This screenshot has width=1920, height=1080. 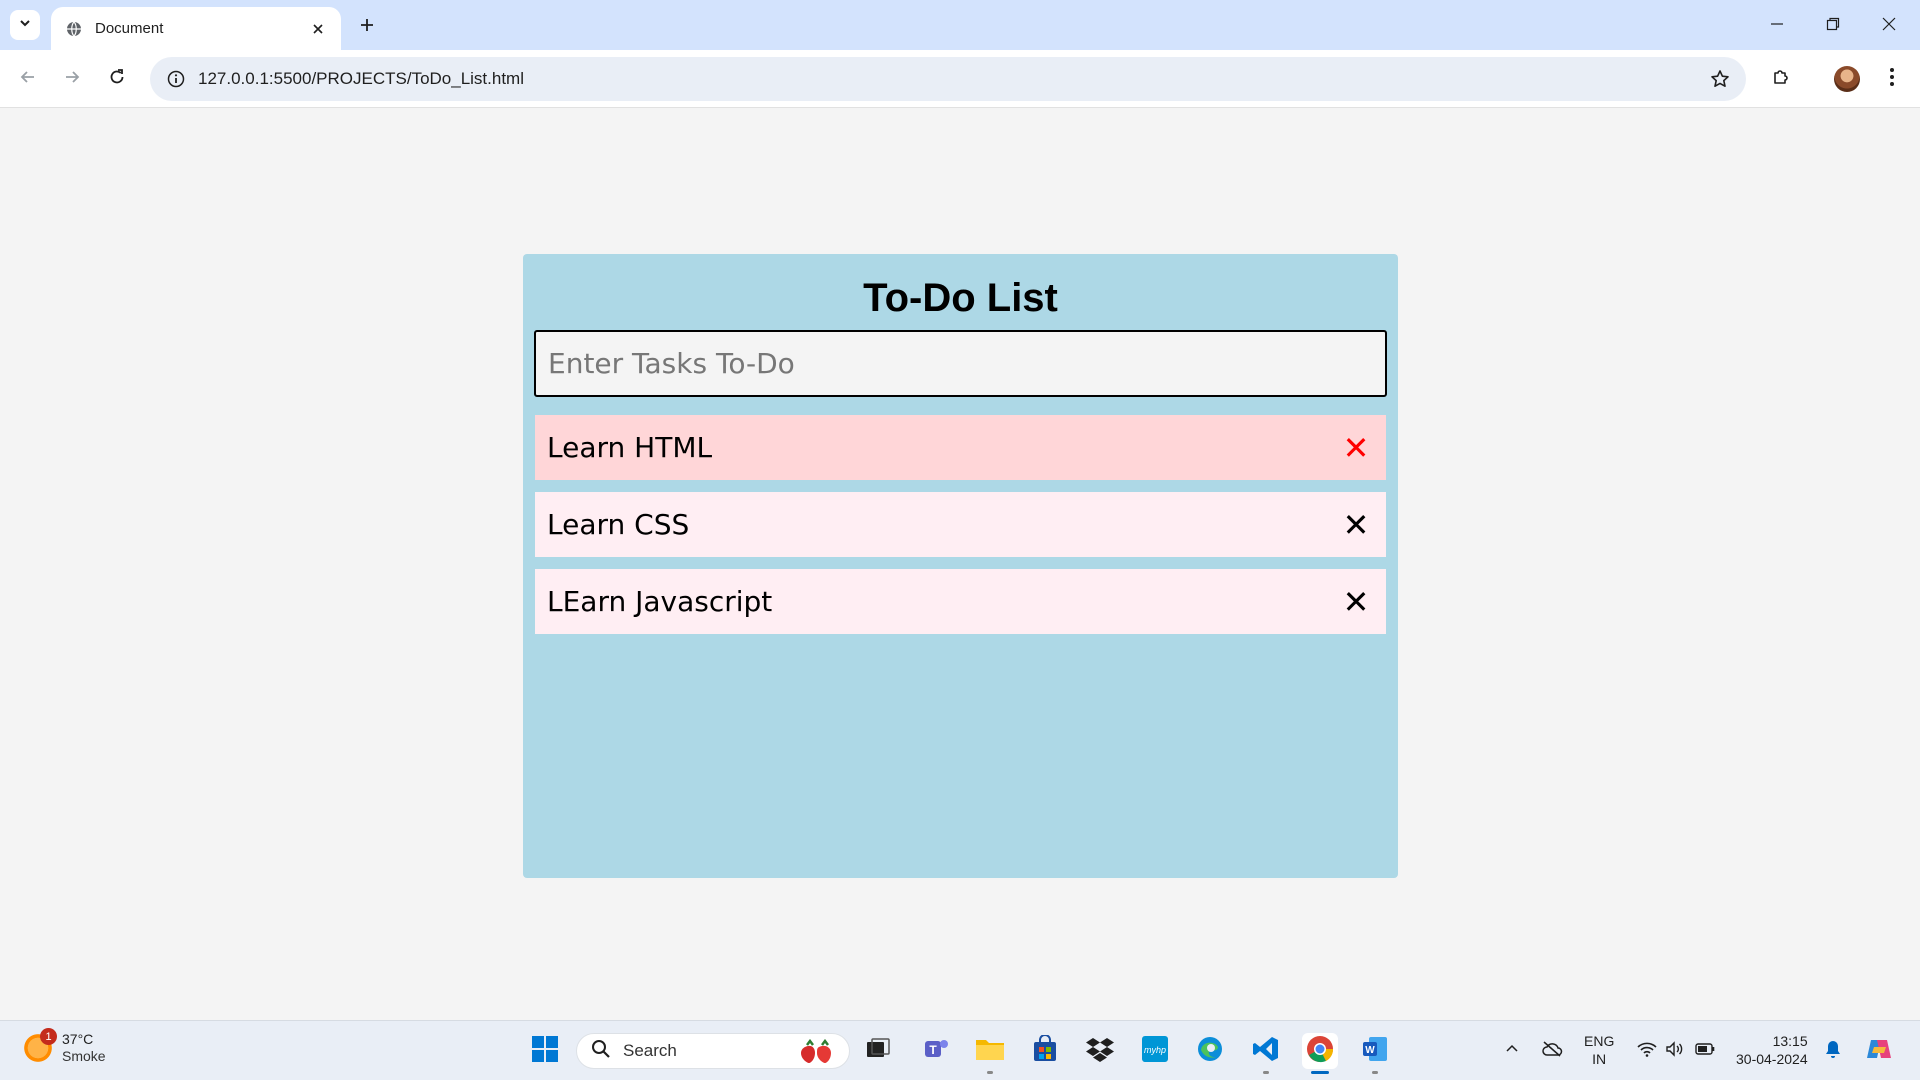 I want to click on search-icon, so click(x=601, y=1051).